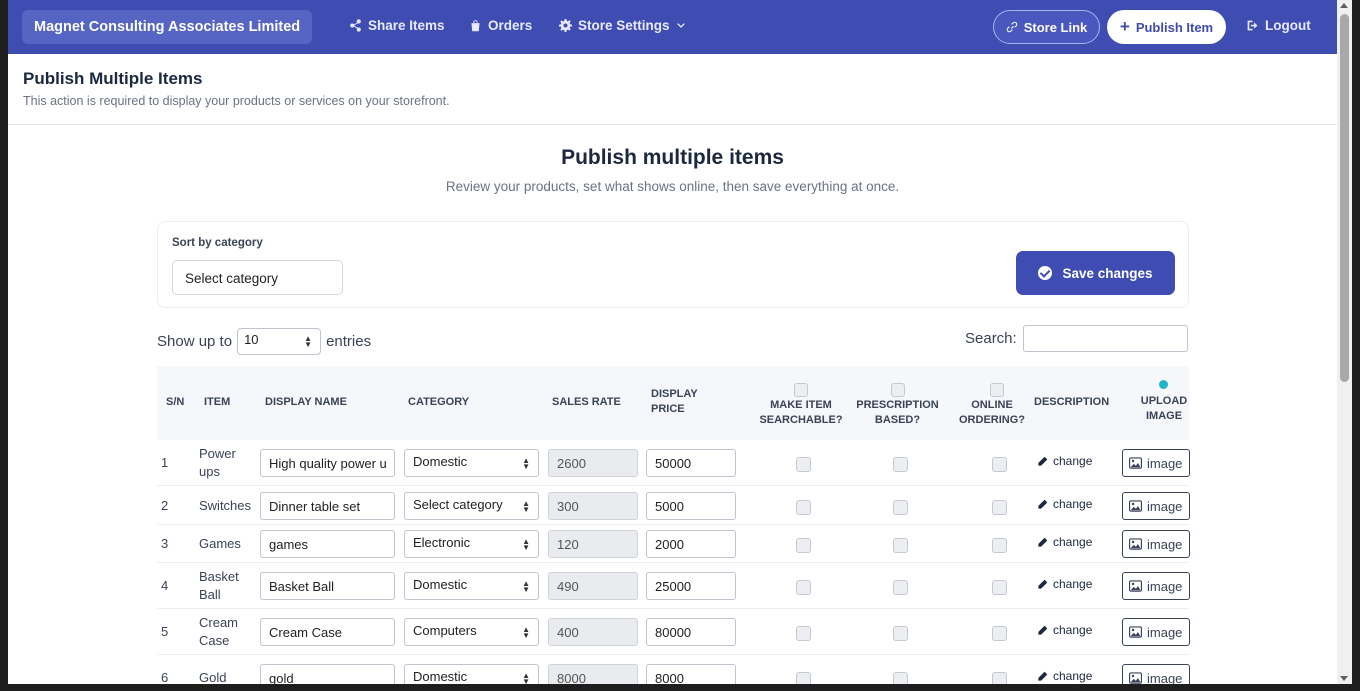 The height and width of the screenshot is (691, 1360). What do you see at coordinates (1164, 416) in the screenshot?
I see `col-upload-line2: IMAGE` at bounding box center [1164, 416].